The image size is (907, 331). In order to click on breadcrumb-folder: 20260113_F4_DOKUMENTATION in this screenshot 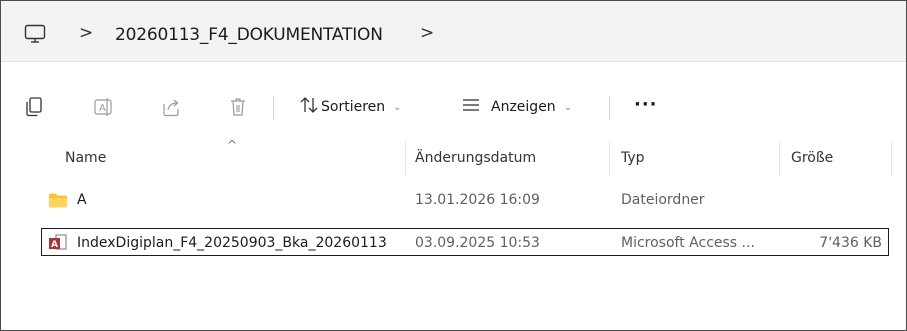, I will do `click(249, 35)`.